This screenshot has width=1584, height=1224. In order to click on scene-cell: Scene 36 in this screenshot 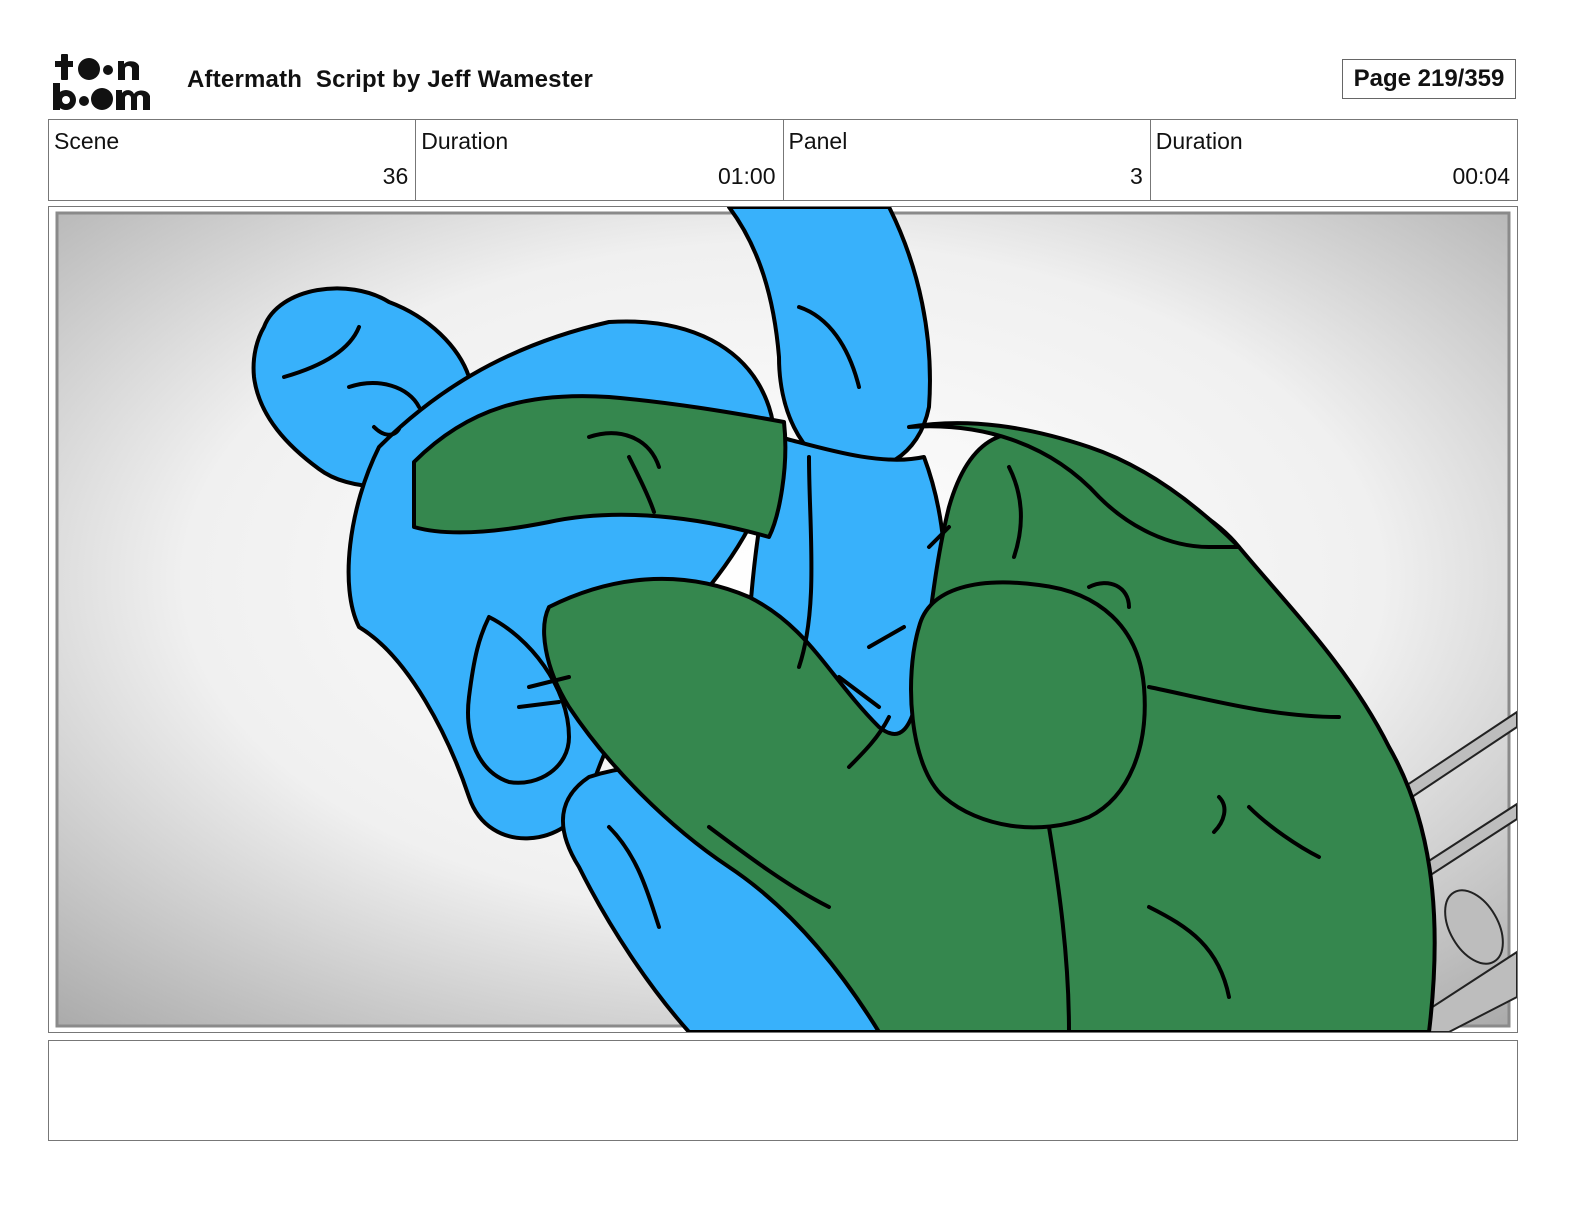, I will do `click(233, 160)`.